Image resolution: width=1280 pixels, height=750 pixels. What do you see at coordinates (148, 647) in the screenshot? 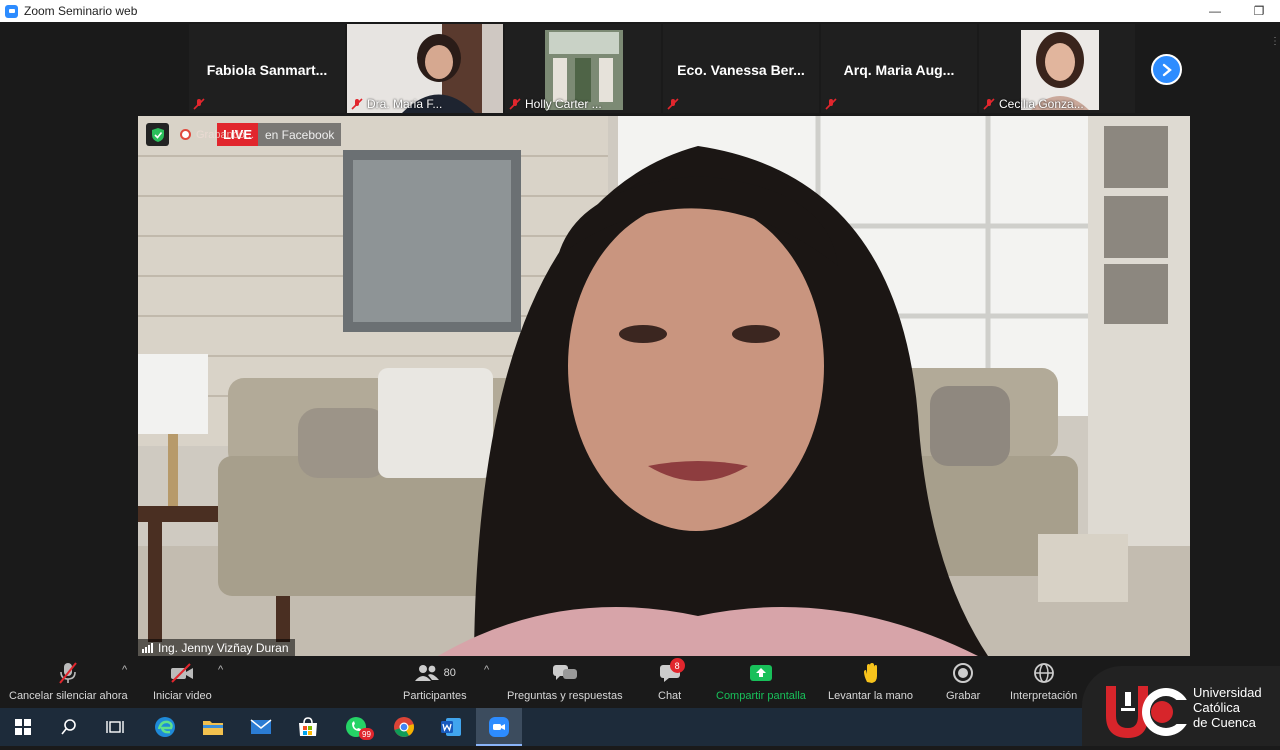
I see `signal-strength-icon` at bounding box center [148, 647].